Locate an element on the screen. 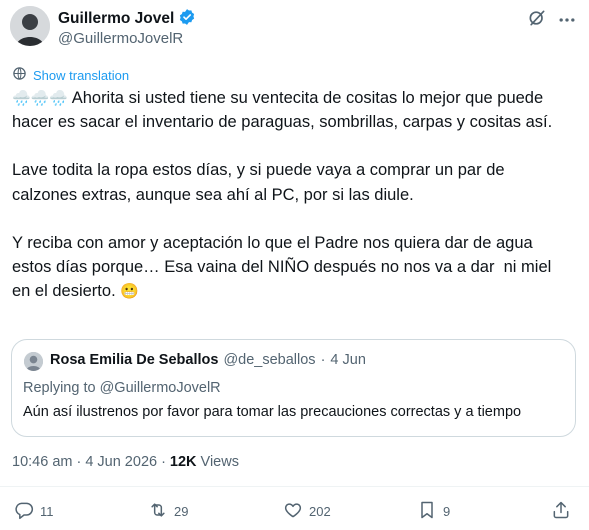 The width and height of the screenshot is (589, 530). reply-count: 11 is located at coordinates (47, 511).